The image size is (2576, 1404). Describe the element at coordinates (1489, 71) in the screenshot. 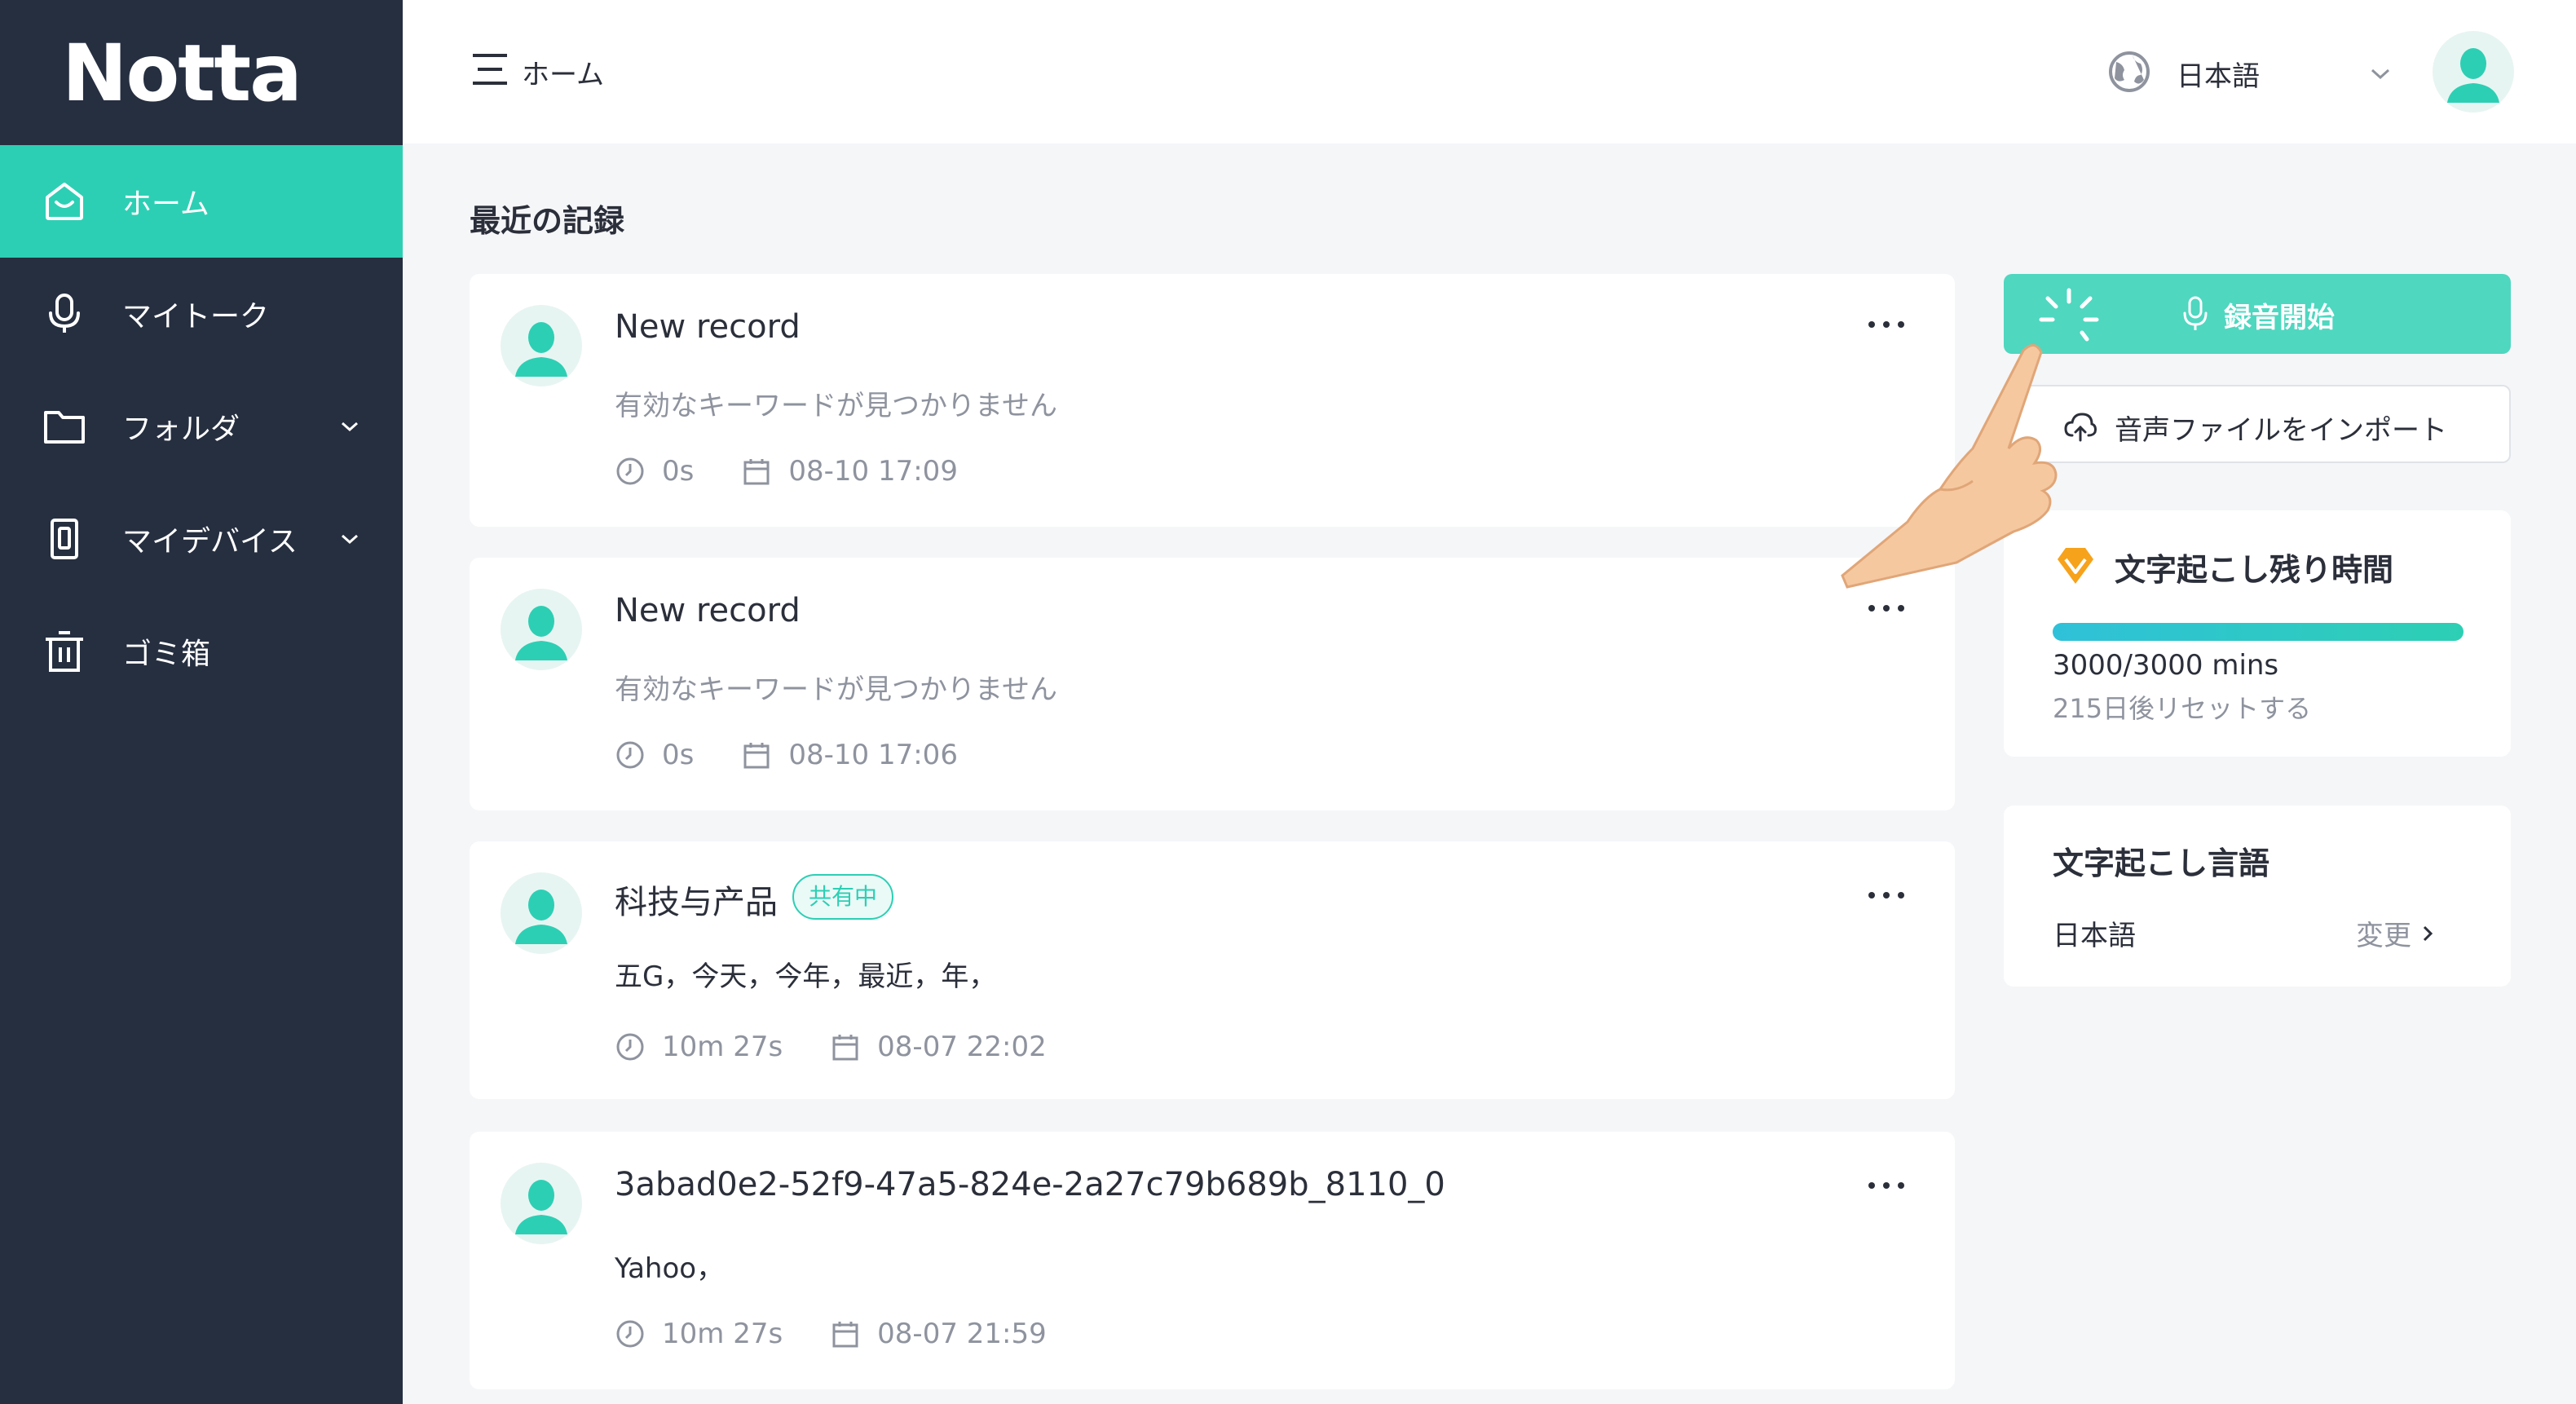

I see `top-header: ホーム 日本語` at that location.